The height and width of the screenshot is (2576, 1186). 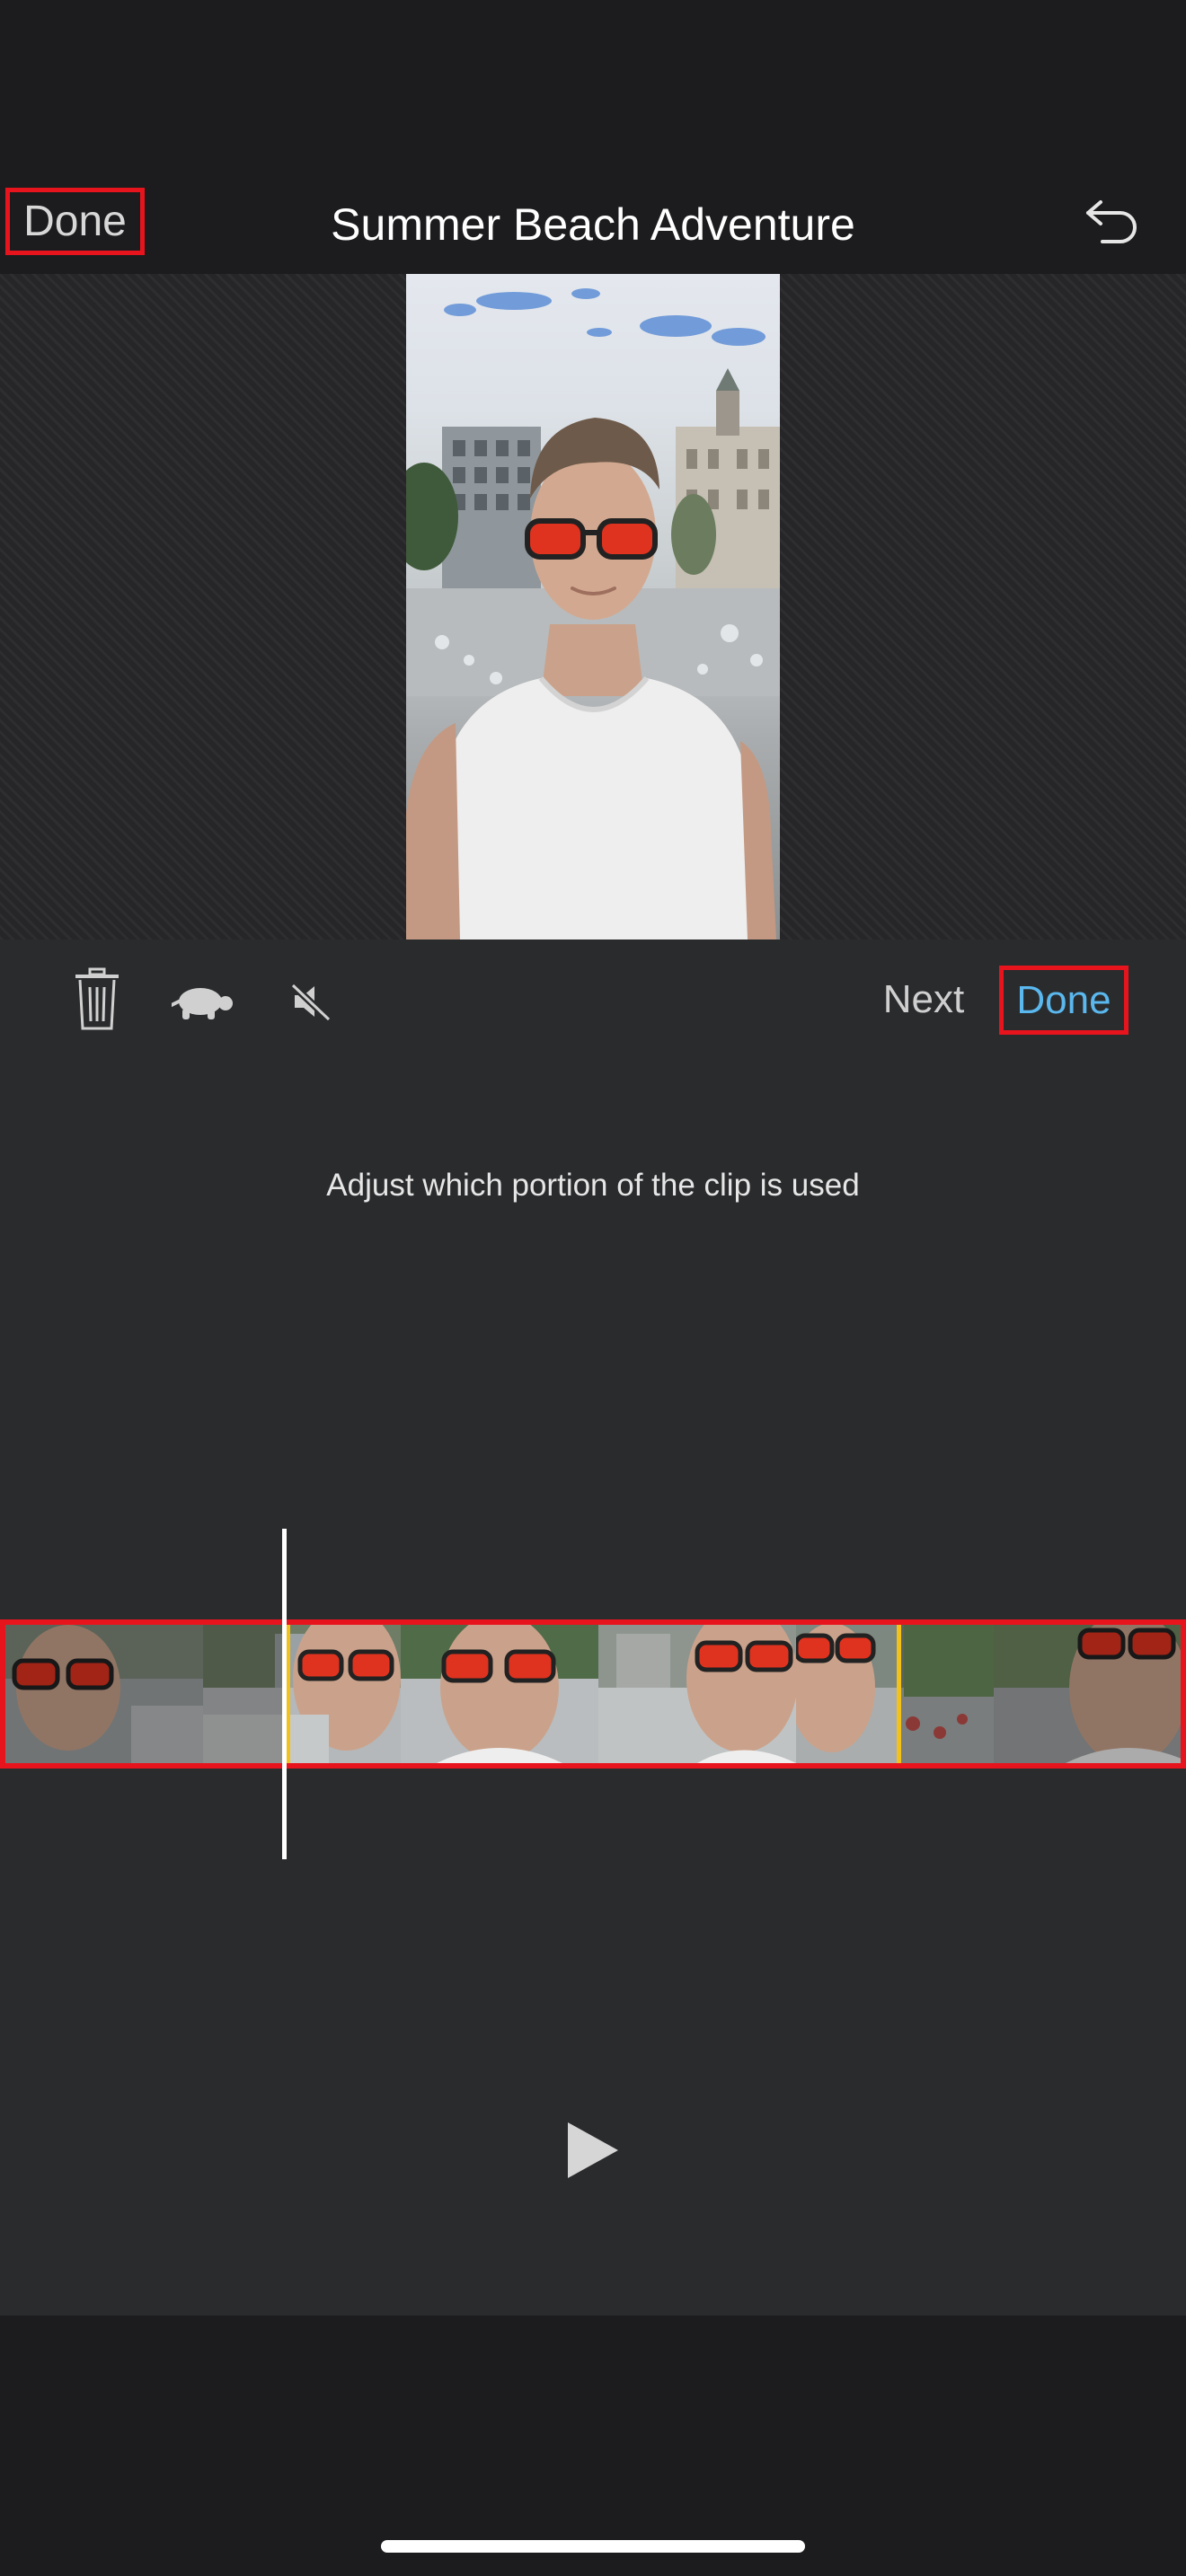 I want to click on excluded-region-left, so click(x=145, y=1694).